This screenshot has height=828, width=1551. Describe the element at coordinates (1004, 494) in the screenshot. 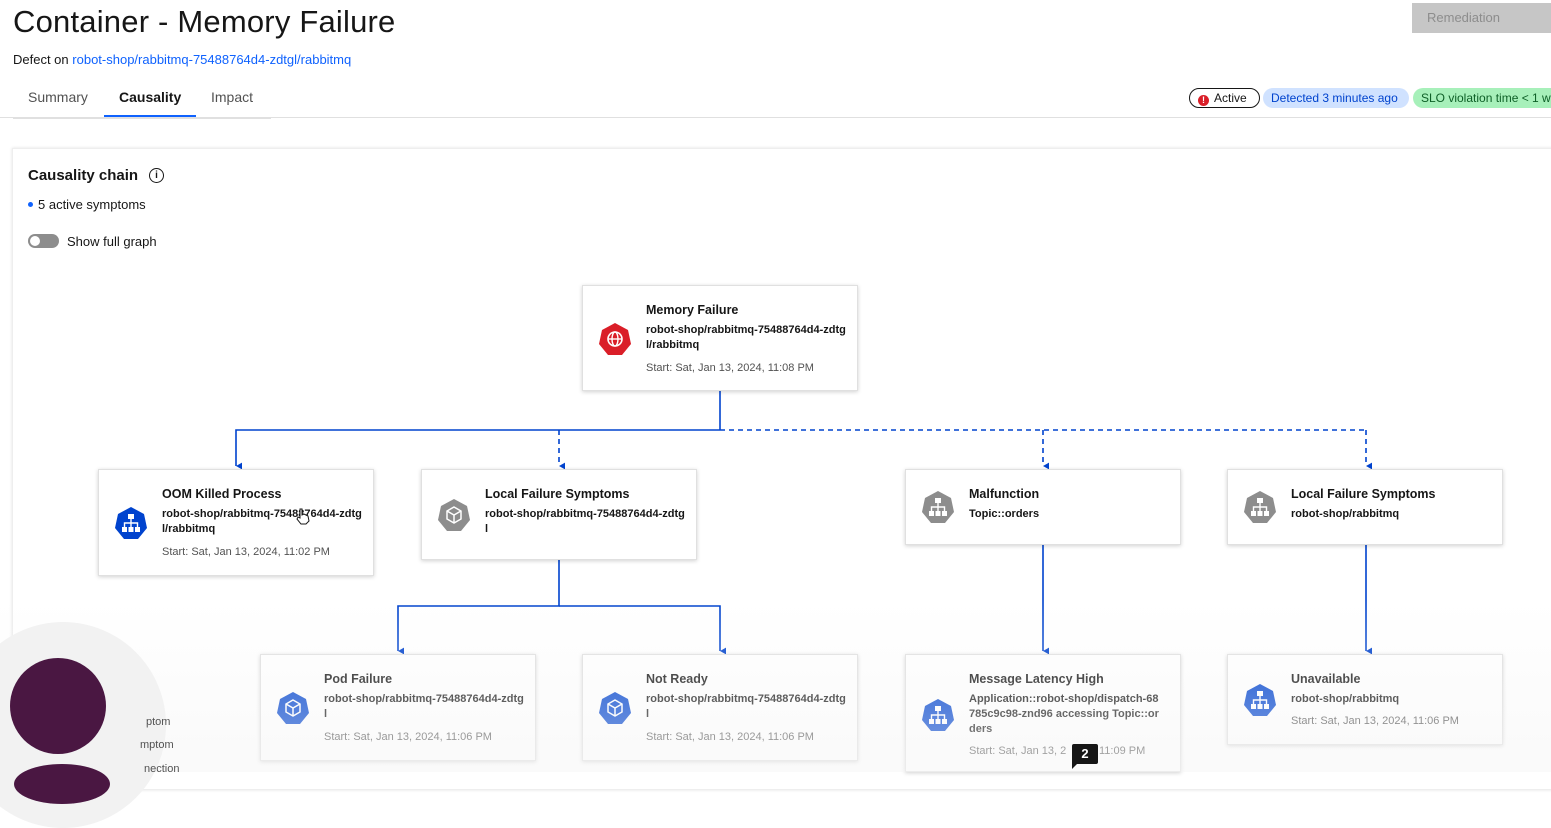

I see `node-title: Malfunction` at that location.